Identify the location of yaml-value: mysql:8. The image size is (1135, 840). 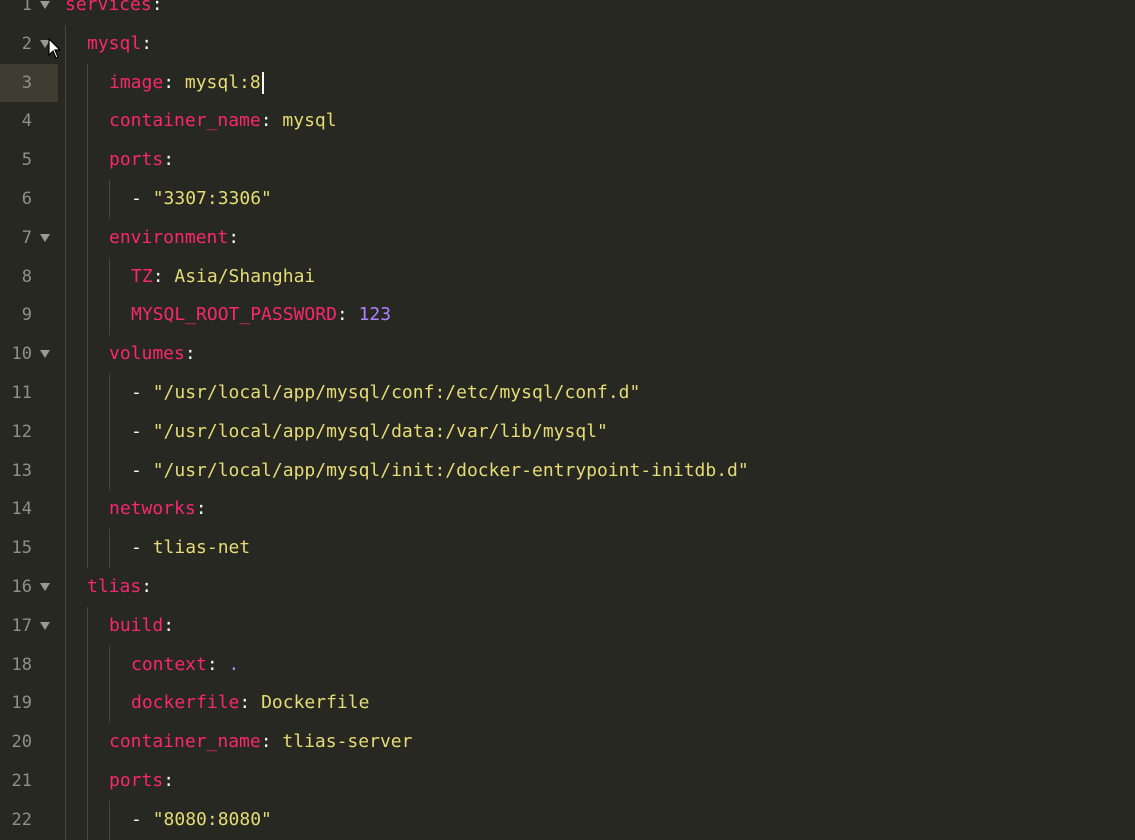
(222, 82).